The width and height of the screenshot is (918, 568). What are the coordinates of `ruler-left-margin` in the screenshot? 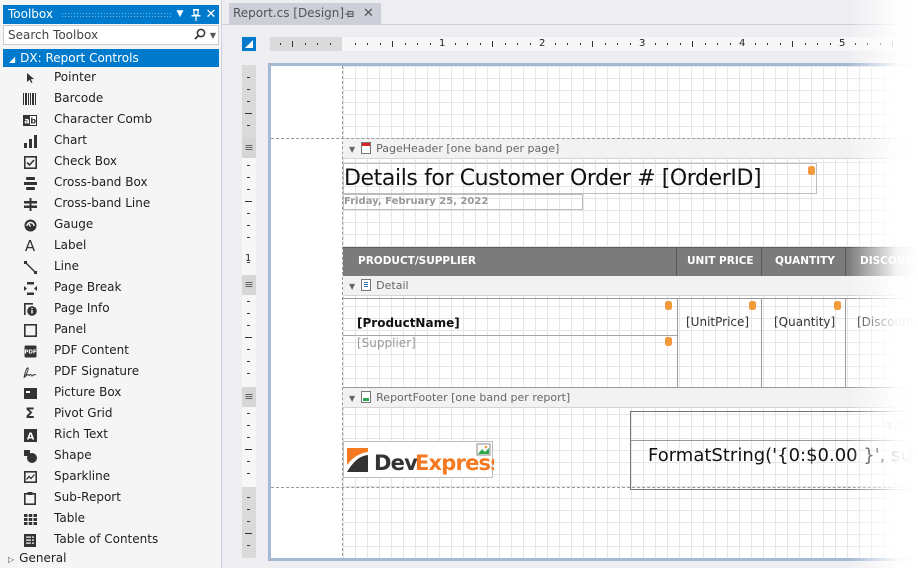 It's located at (306, 44).